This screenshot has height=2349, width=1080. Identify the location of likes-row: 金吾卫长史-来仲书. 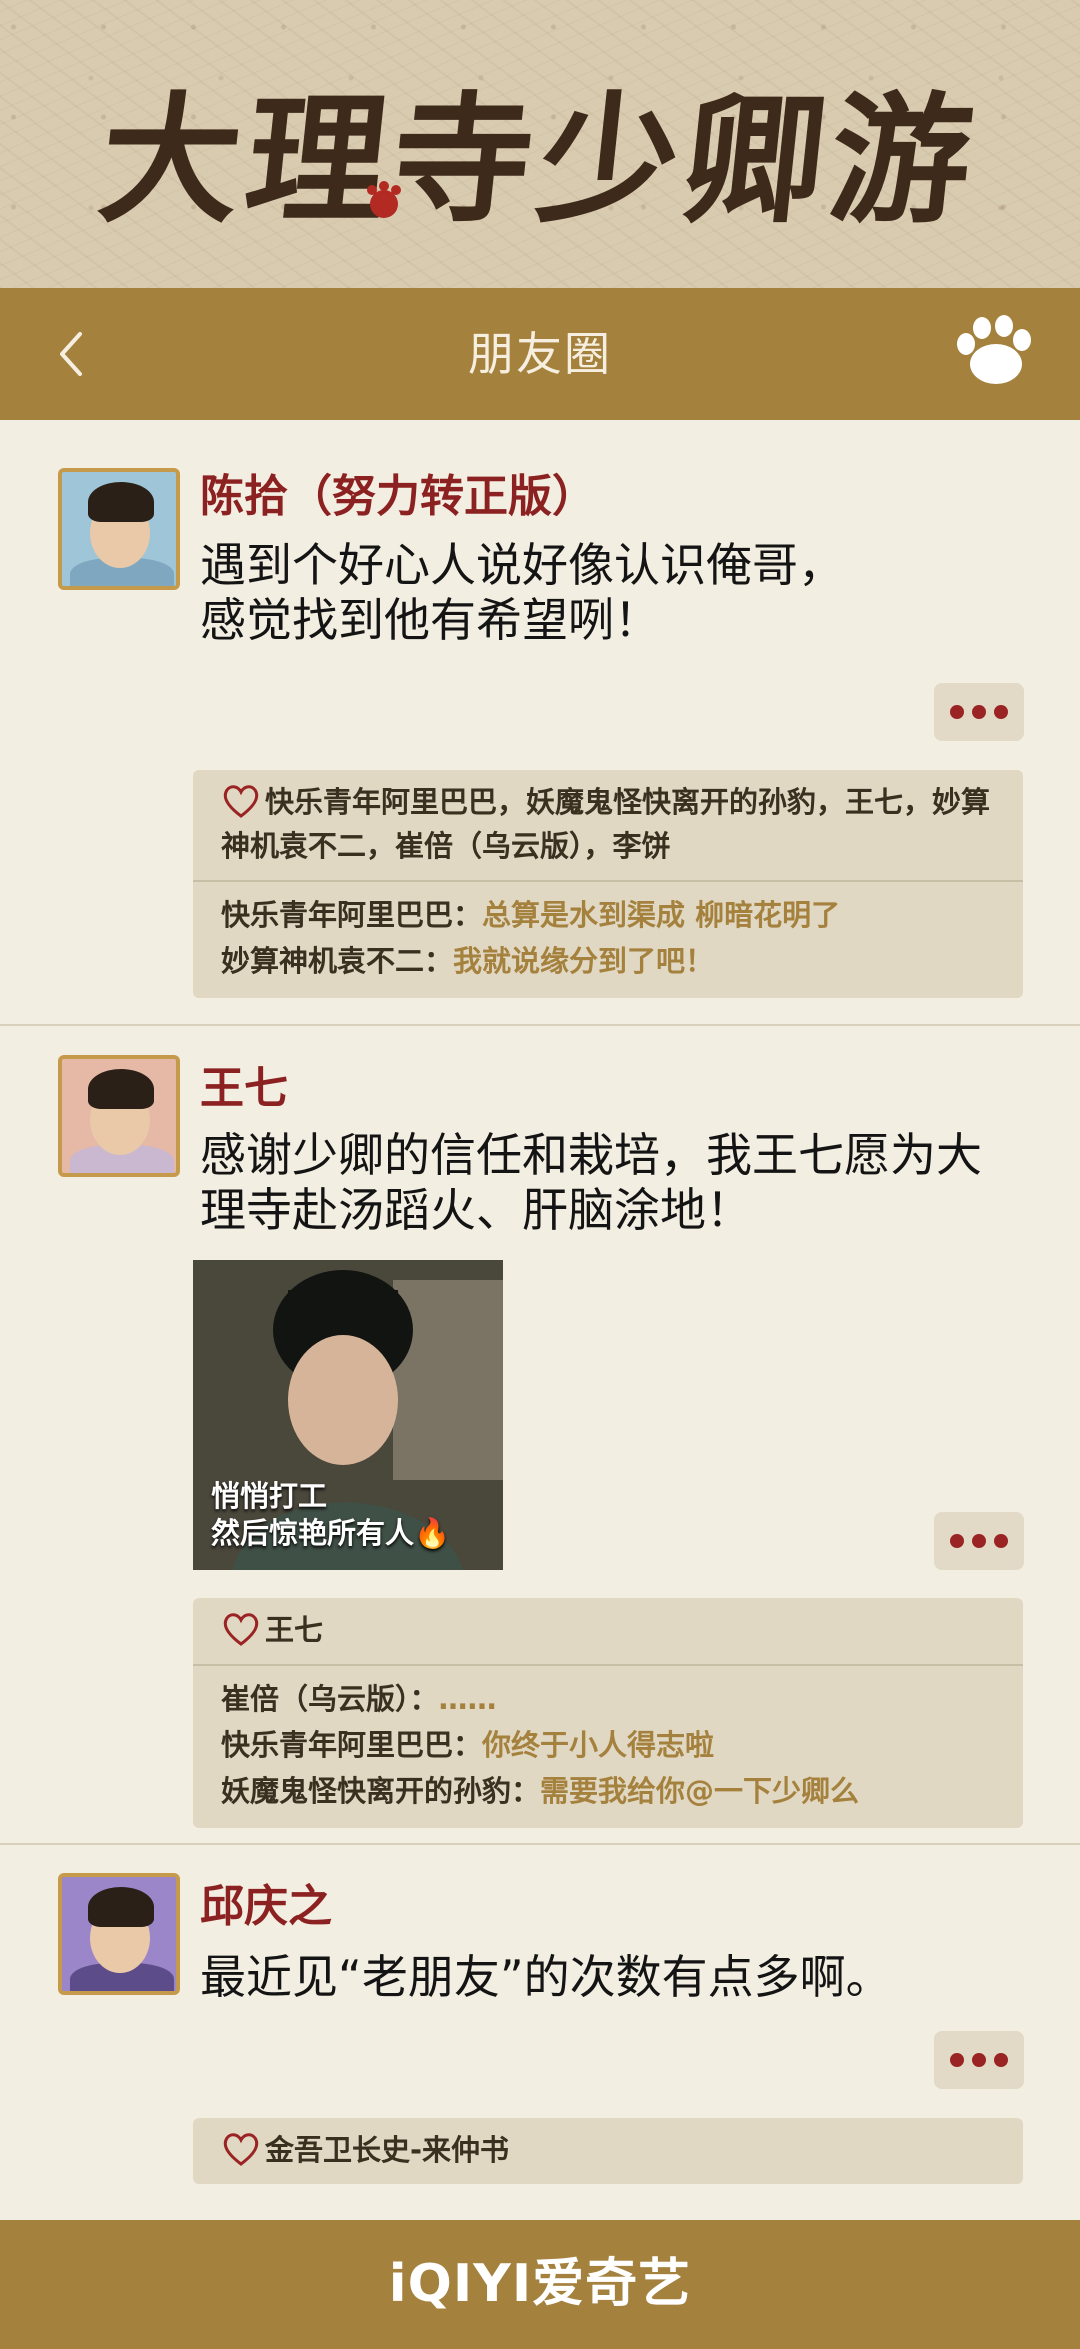
(608, 2151).